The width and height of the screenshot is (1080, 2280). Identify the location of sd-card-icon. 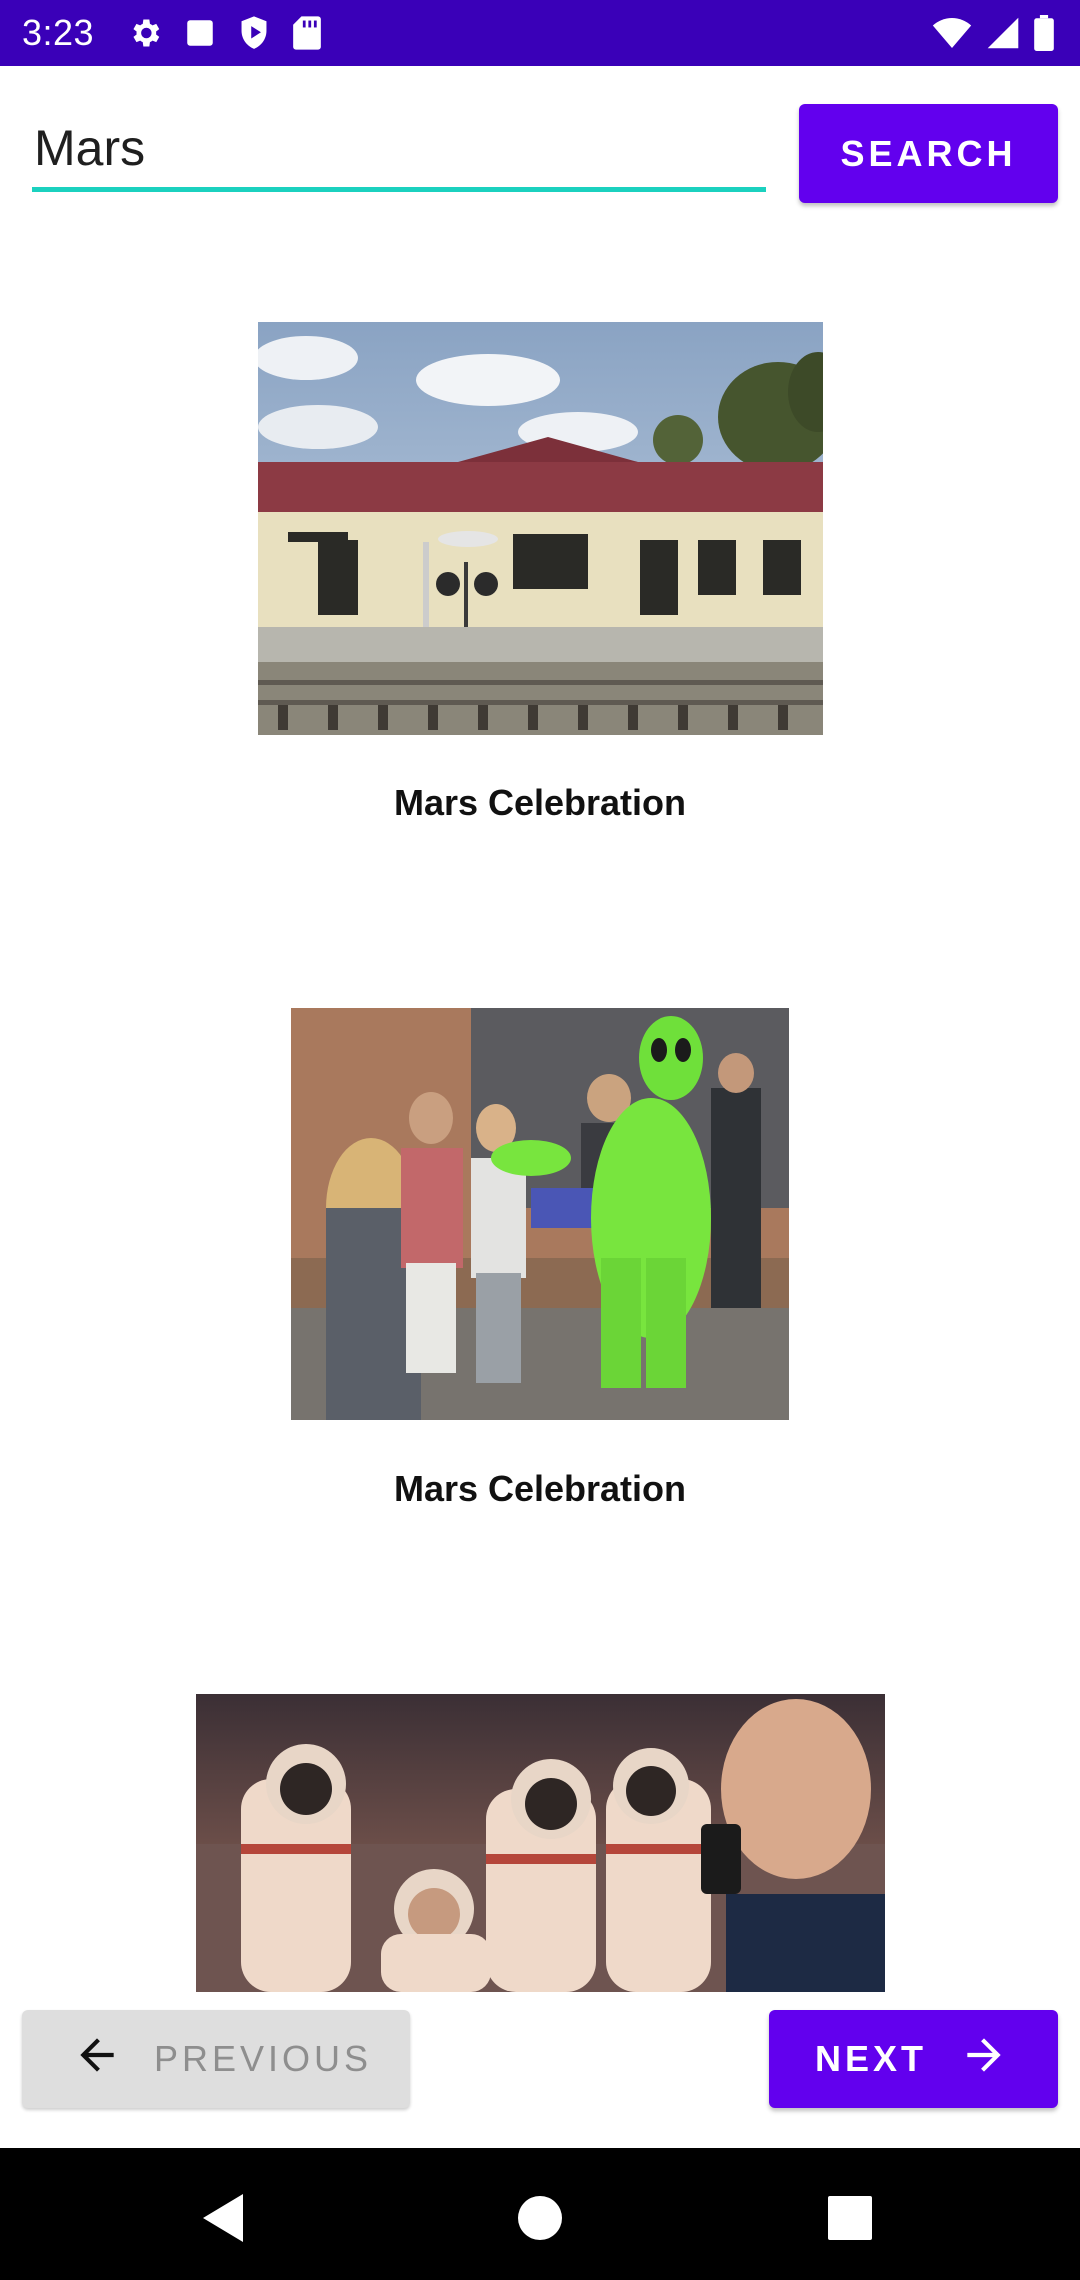
(307, 33).